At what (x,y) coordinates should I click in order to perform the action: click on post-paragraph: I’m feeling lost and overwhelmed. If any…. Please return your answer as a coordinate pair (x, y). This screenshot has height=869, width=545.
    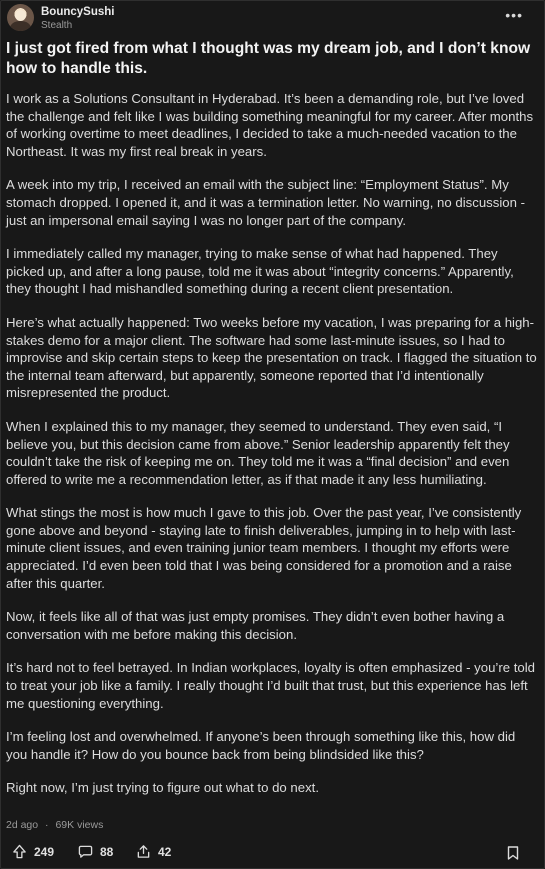
    Looking at the image, I should click on (261, 745).